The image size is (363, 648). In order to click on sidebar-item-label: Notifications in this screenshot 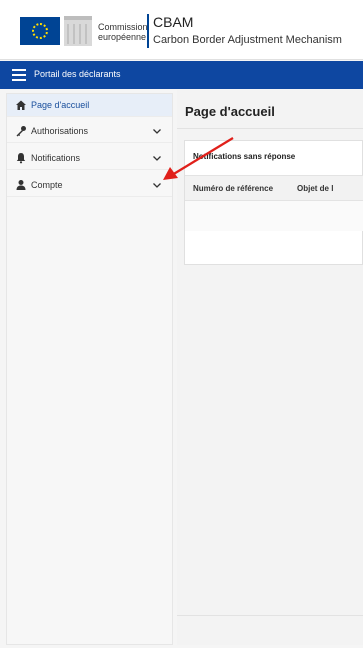, I will do `click(56, 158)`.